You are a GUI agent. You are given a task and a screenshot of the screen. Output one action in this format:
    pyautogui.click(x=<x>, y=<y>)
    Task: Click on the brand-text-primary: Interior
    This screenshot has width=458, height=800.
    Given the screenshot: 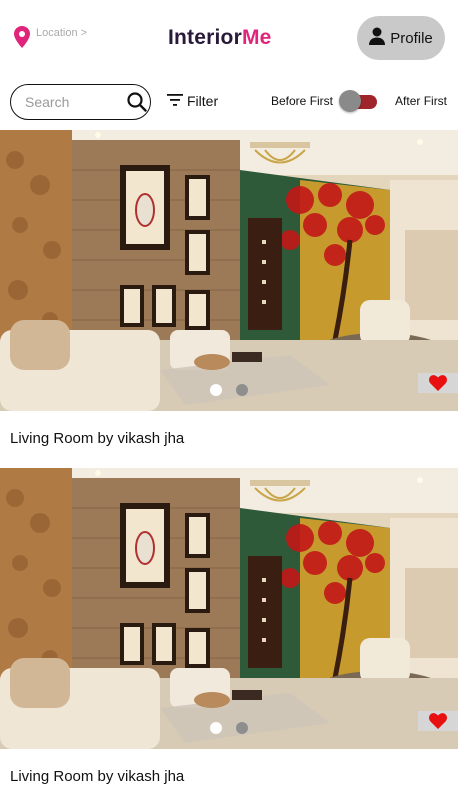 What is the action you would take?
    pyautogui.click(x=205, y=37)
    